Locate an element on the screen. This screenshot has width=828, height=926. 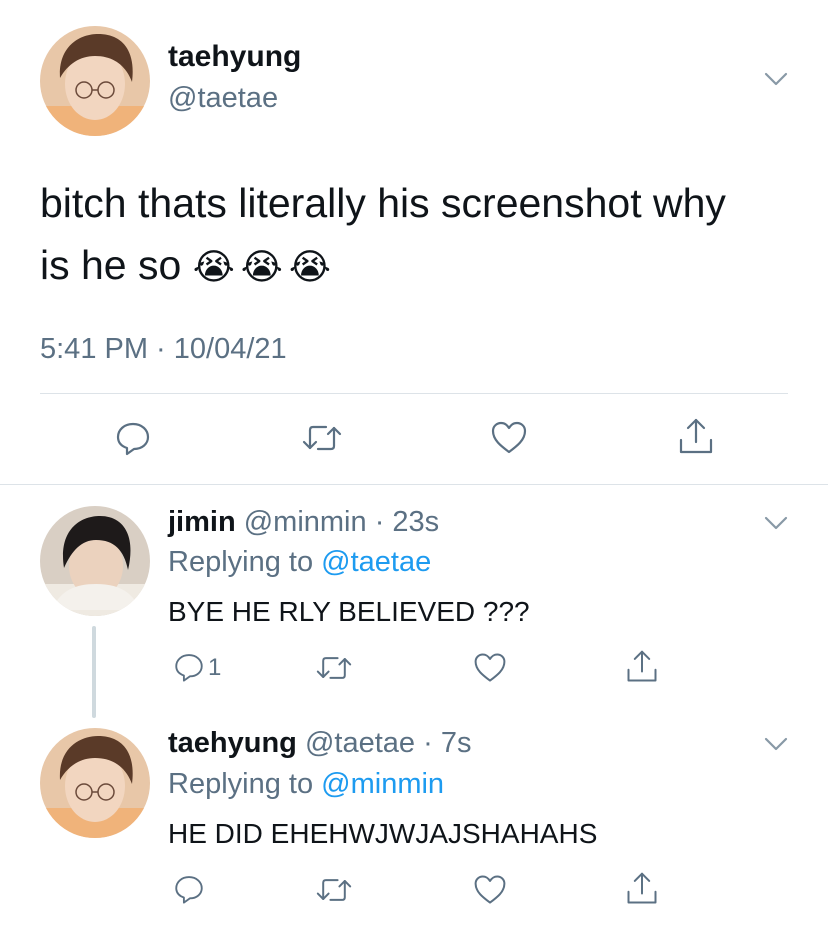
avatar-taehyung is located at coordinates (95, 81).